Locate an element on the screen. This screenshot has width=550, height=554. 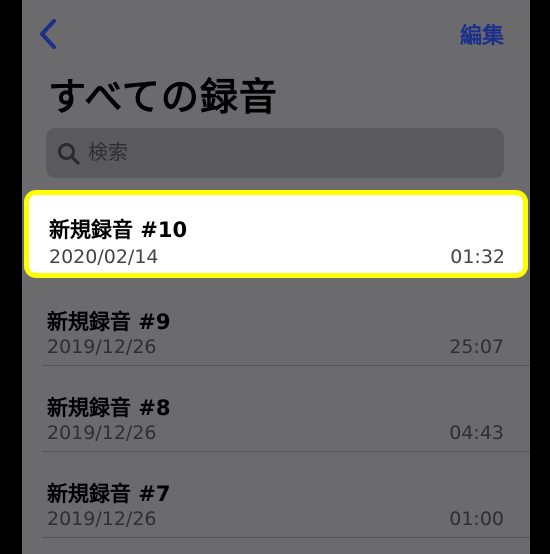
chevron-left-icon is located at coordinates (48, 34).